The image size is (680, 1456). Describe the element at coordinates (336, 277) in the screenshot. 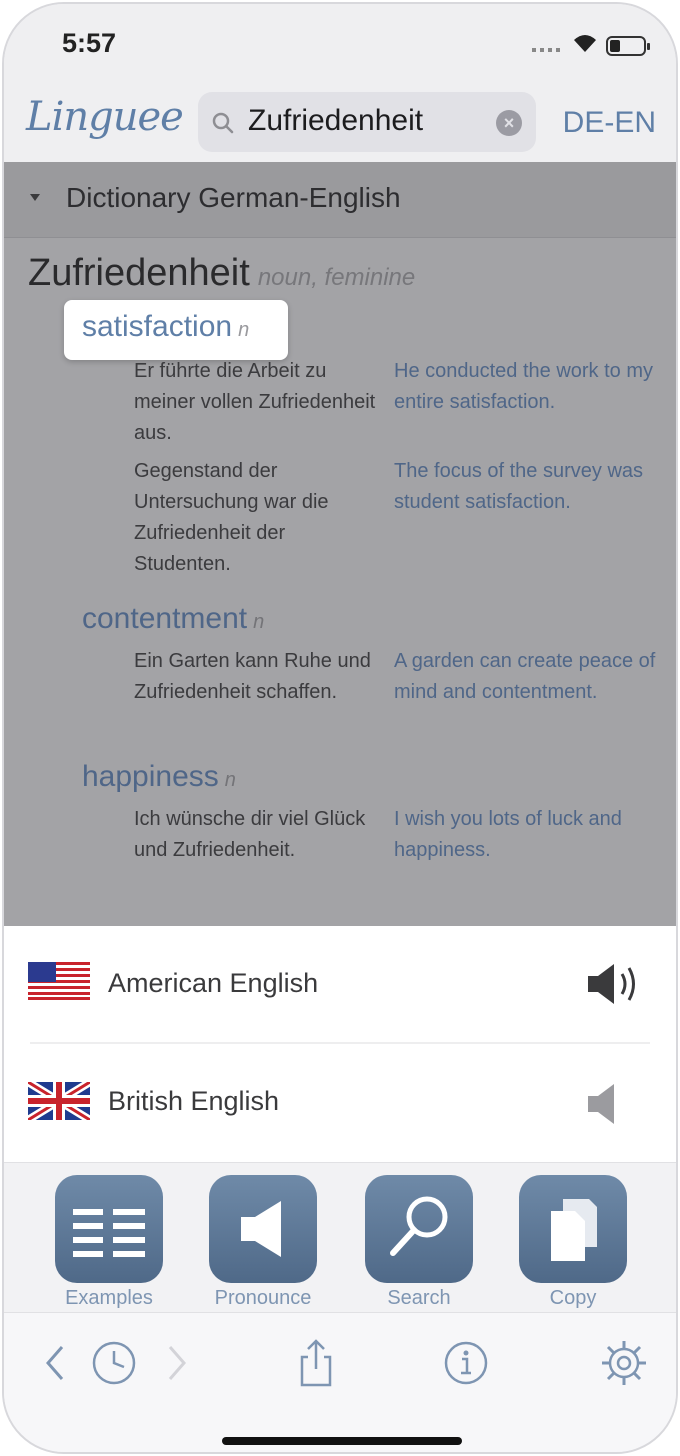

I see `headword-grammar: noun, feminine` at that location.